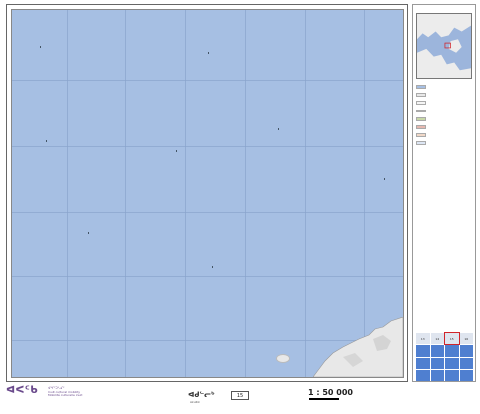 The height and width of the screenshot is (414, 480). I want to click on coastline-land, so click(358, 347).